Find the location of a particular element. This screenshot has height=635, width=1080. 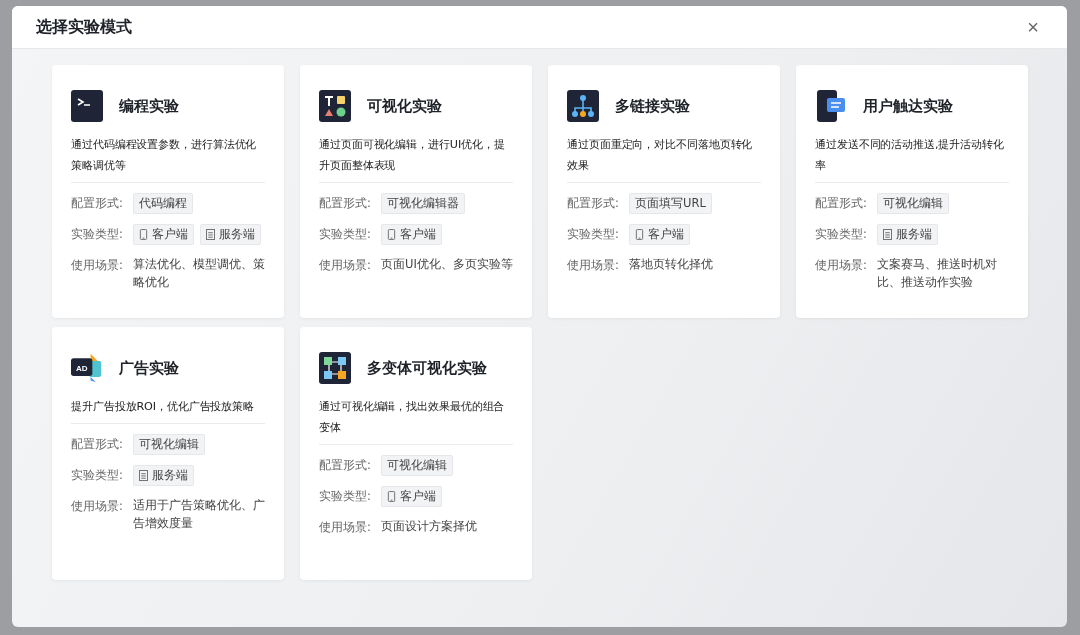

mode-card: AD 广告实验 提升广告投放ROI，优化广告投放策略 配置形式: 可视化编辑 实验类型: 服务端 使用场景: 适用于广告策略优化、广告增效度量 is located at coordinates (168, 453).